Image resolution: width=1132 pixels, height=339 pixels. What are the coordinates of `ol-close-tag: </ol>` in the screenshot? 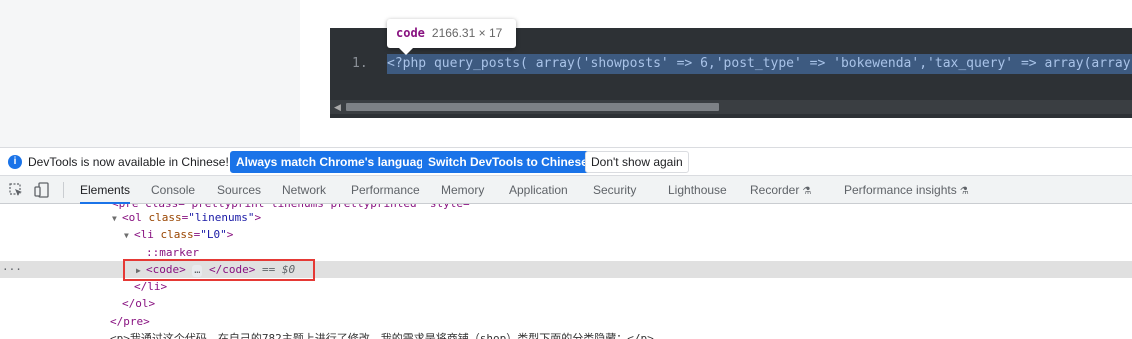 It's located at (139, 303).